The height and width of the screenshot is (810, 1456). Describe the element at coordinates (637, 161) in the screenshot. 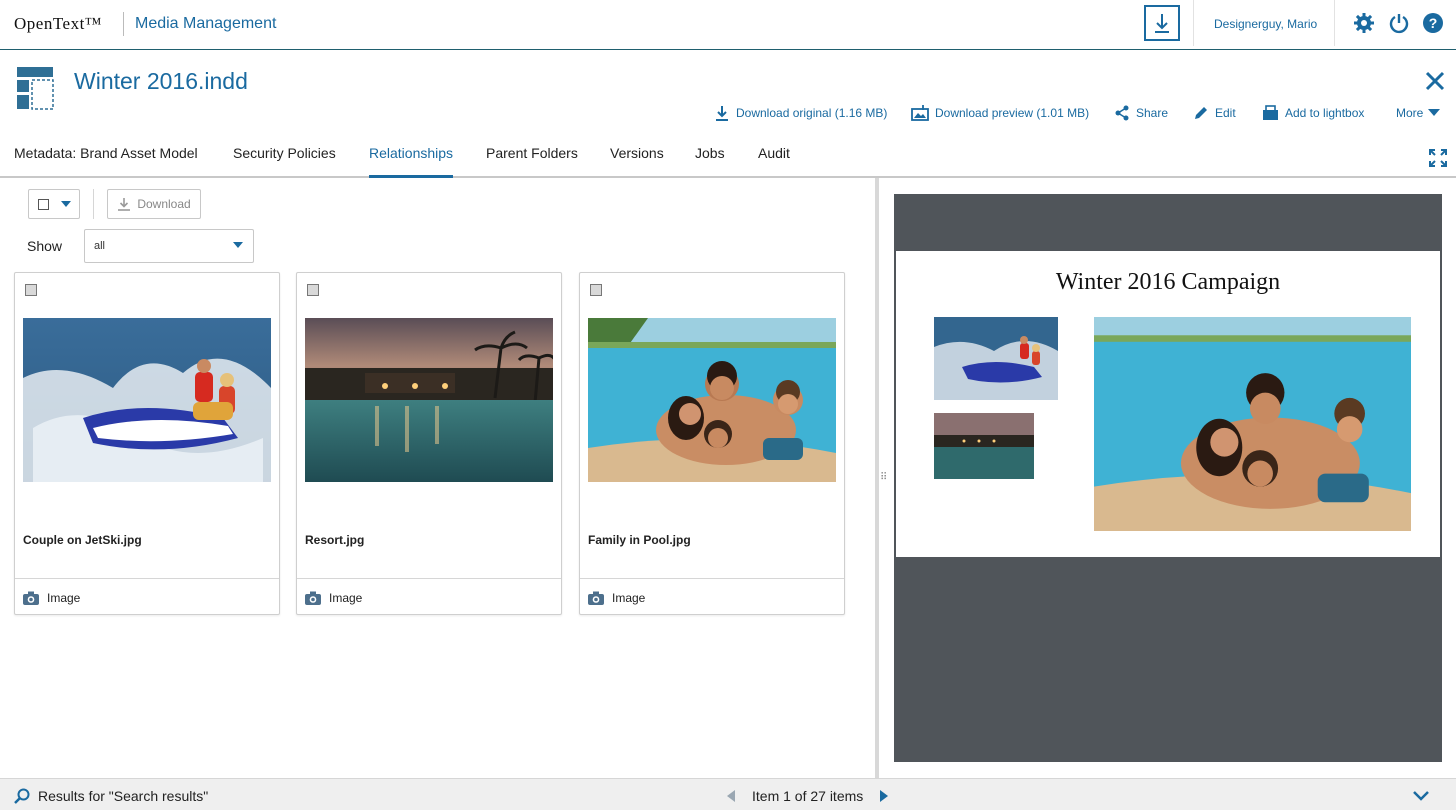

I see `tab-versions: Versions` at that location.